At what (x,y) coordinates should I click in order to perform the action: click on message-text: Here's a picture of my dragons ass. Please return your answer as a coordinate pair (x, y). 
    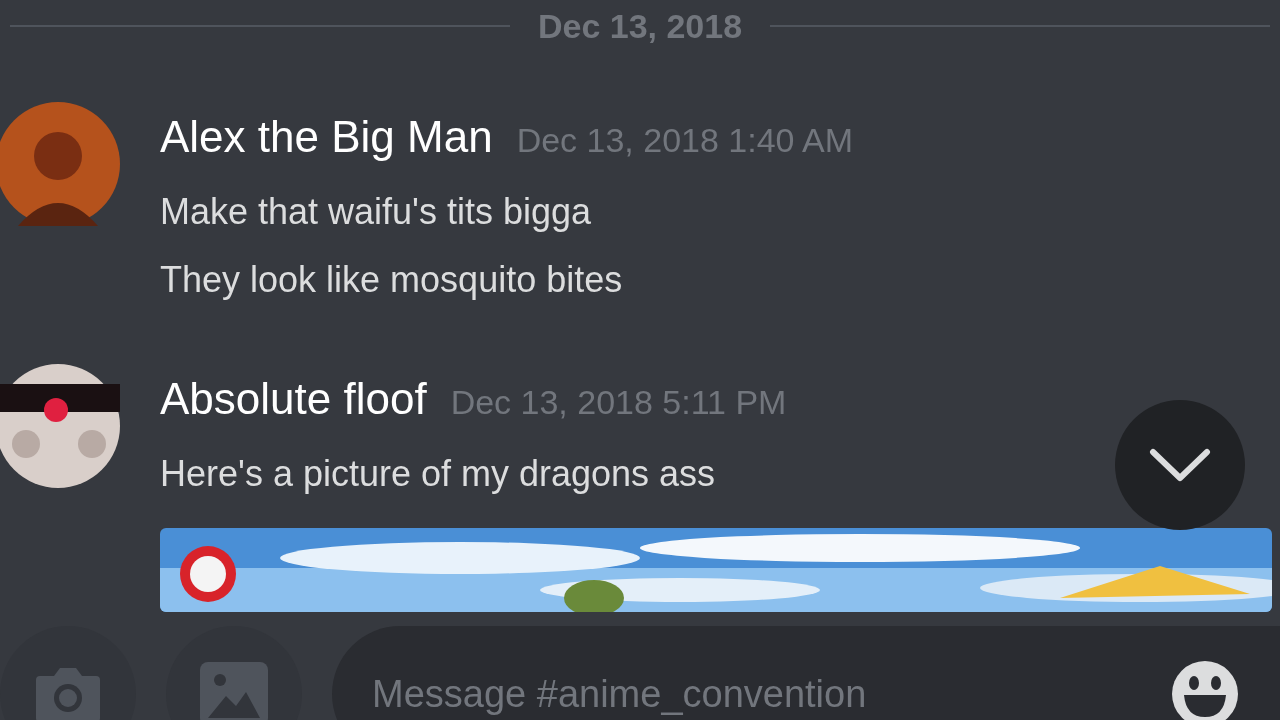
    Looking at the image, I should click on (438, 474).